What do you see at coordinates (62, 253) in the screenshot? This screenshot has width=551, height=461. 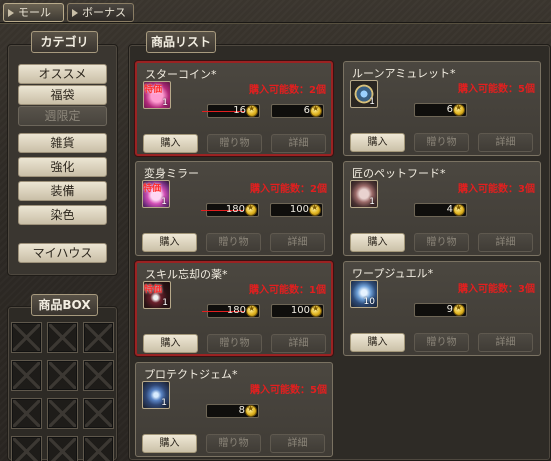 I see `category-my-house: マイハウス` at bounding box center [62, 253].